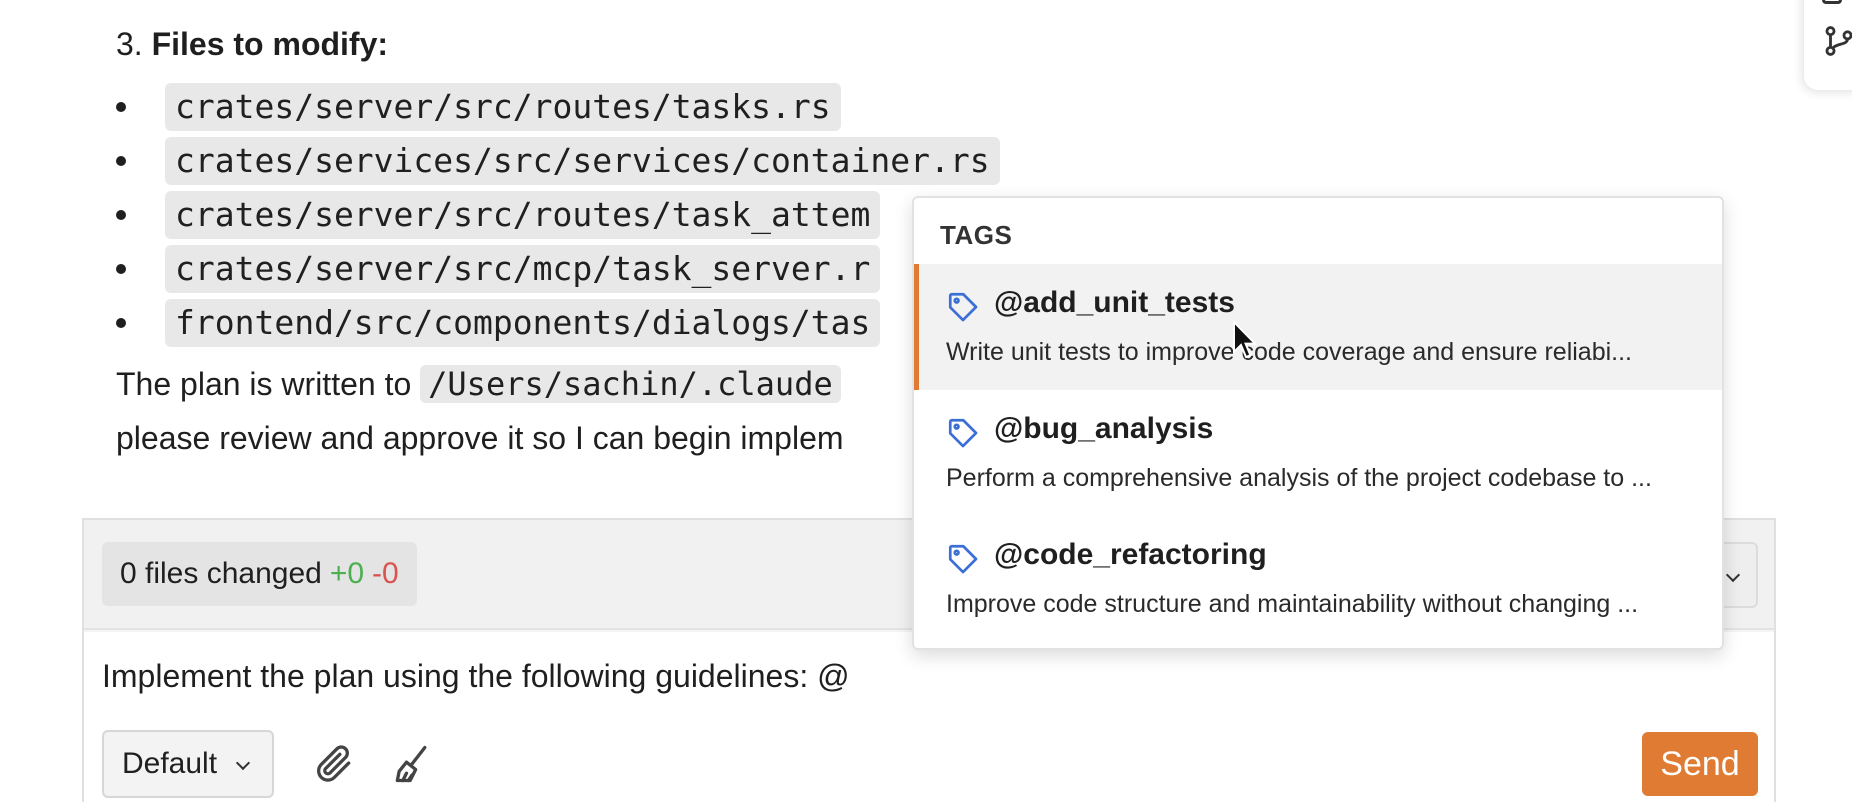 The image size is (1852, 802). I want to click on mode-select: Default, so click(188, 764).